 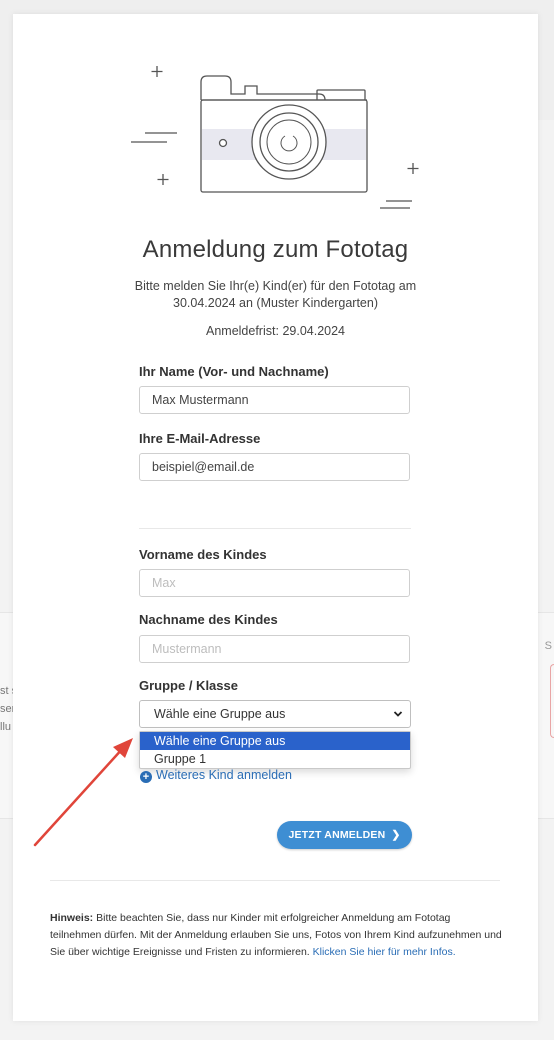 I want to click on section-divider, so click(x=275, y=528).